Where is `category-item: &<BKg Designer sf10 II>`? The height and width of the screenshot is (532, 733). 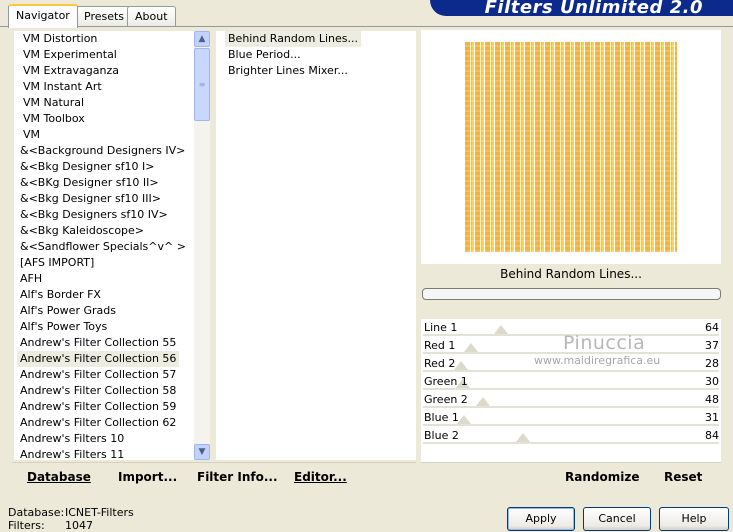 category-item: &<BKg Designer sf10 II> is located at coordinates (89, 183).